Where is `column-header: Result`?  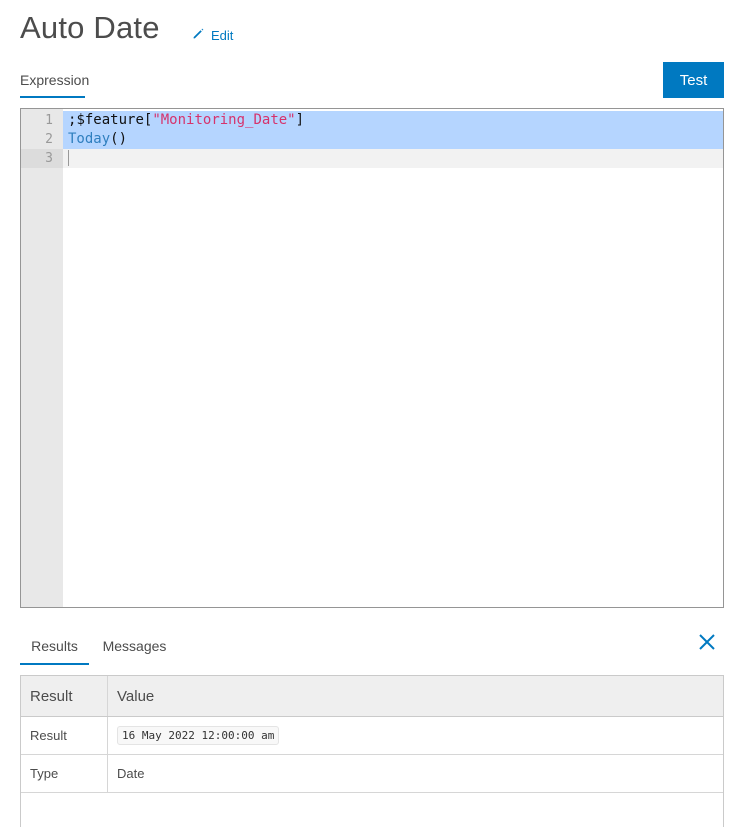
column-header: Result is located at coordinates (64, 696).